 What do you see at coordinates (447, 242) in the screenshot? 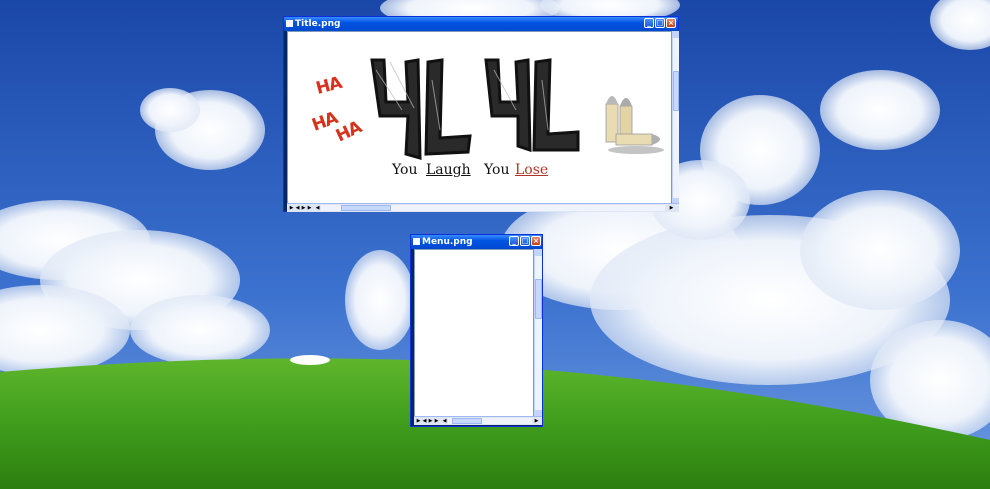
I see `window-title: Menu.png` at bounding box center [447, 242].